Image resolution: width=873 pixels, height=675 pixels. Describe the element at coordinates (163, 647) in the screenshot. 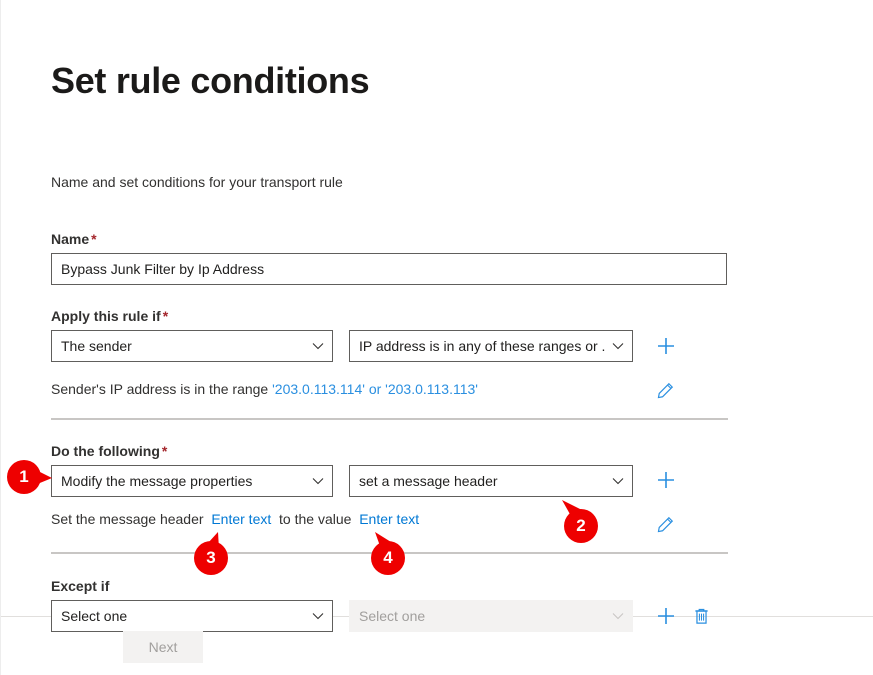

I see `next-button: Next` at that location.